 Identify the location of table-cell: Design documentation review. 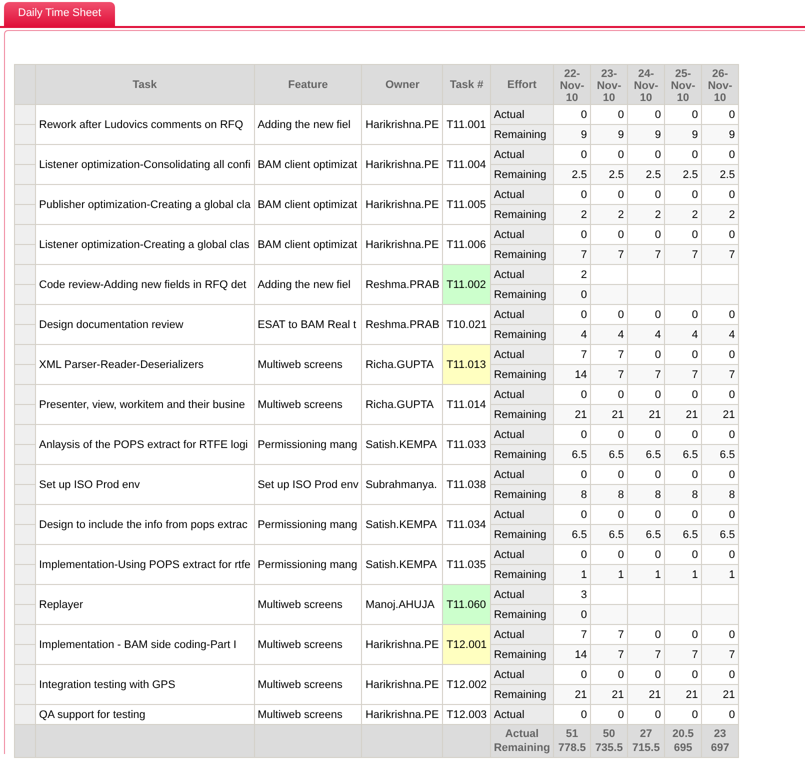
(145, 324).